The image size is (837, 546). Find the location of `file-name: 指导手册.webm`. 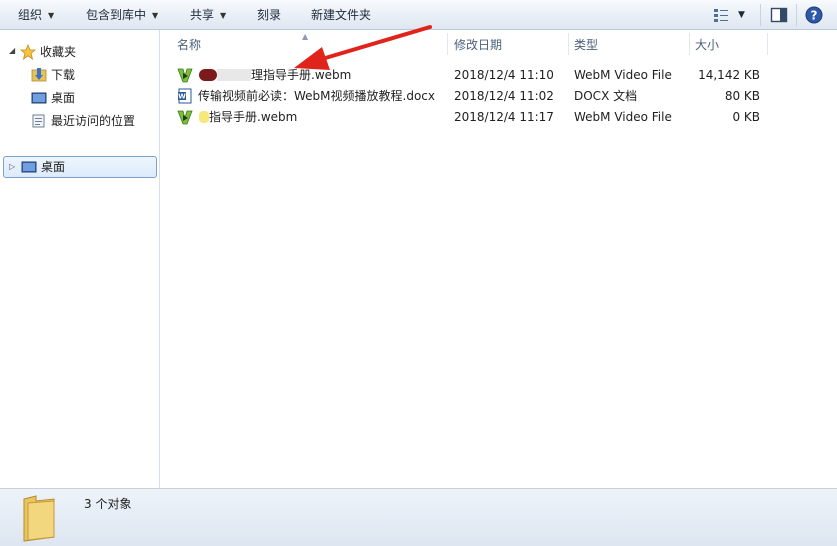

file-name: 指导手册.webm is located at coordinates (253, 117).